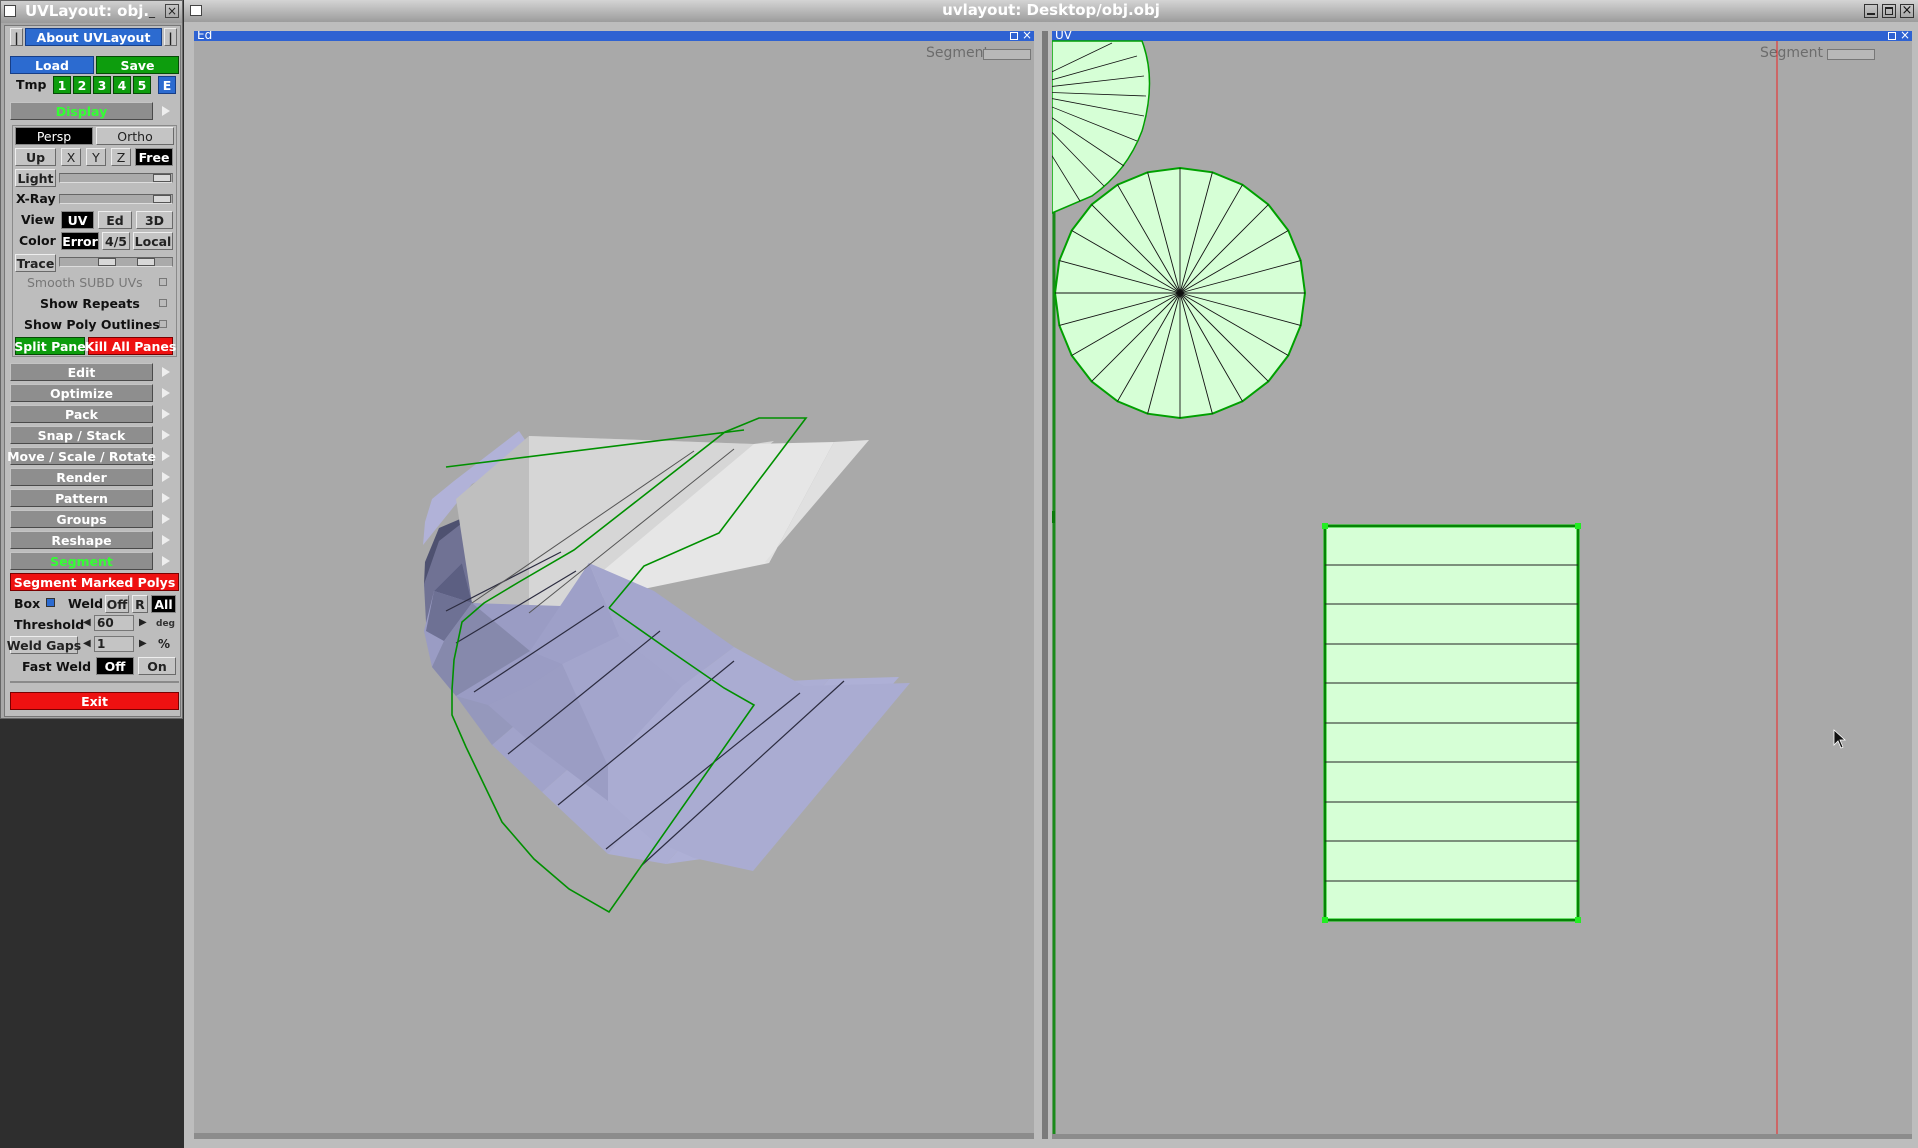 The image size is (1918, 1148). Describe the element at coordinates (166, 393) in the screenshot. I see `optimize-expand-icon` at that location.